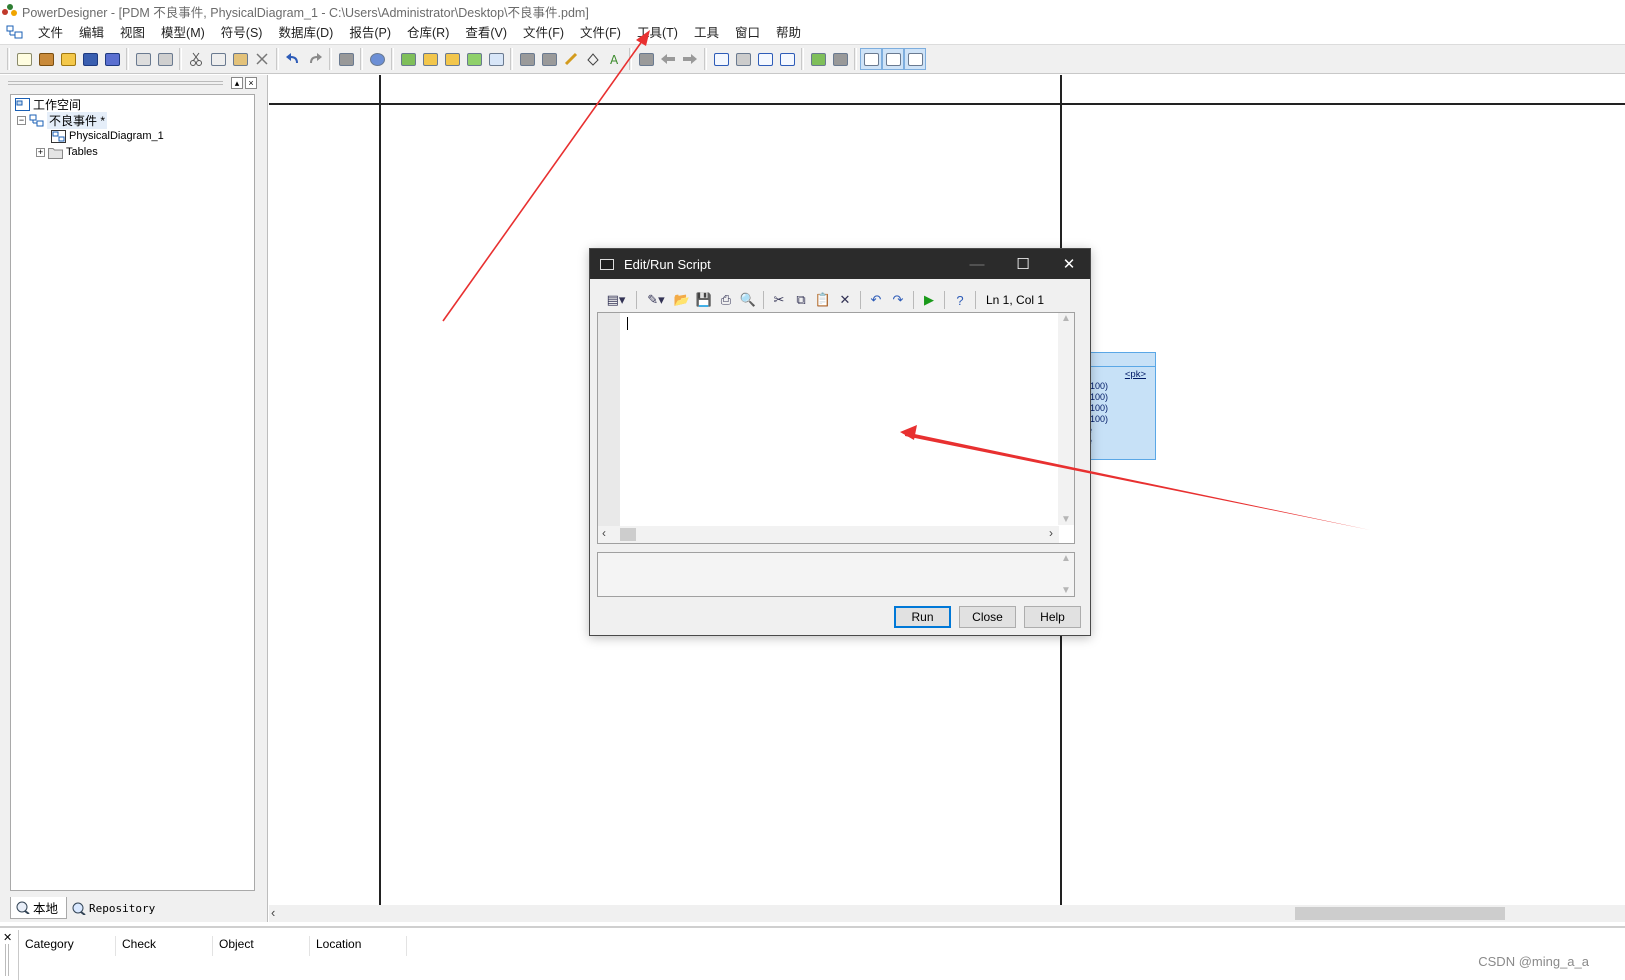  Describe the element at coordinates (315, 59) in the screenshot. I see `redo-icon` at that location.